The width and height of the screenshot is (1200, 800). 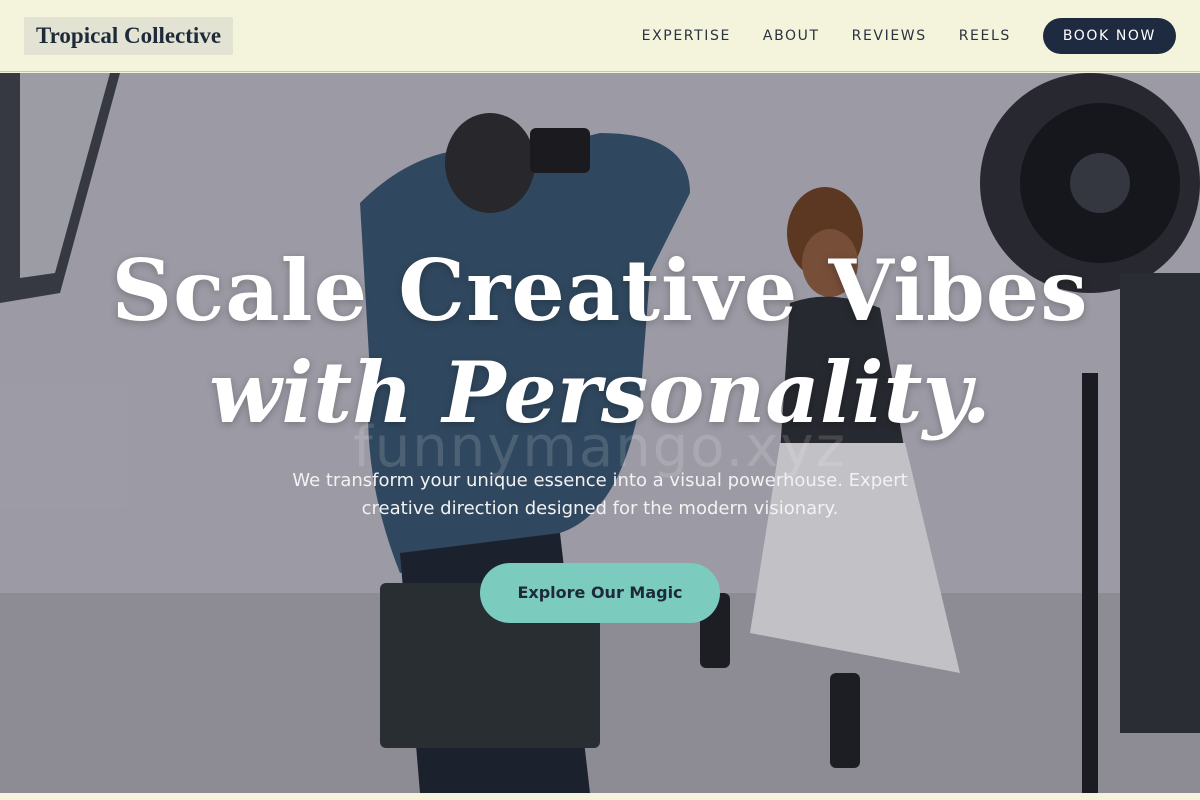 I want to click on nav-link-about: ABOUT, so click(x=791, y=36).